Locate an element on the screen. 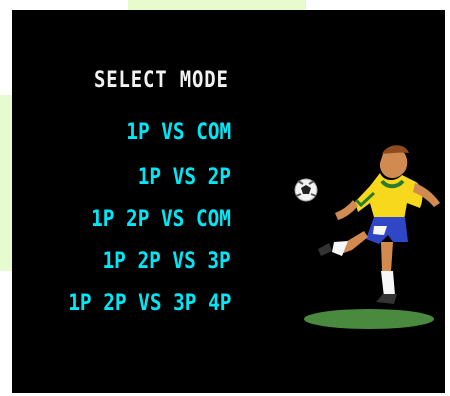 This screenshot has height=396, width=450. top-glow is located at coordinates (217, 5).